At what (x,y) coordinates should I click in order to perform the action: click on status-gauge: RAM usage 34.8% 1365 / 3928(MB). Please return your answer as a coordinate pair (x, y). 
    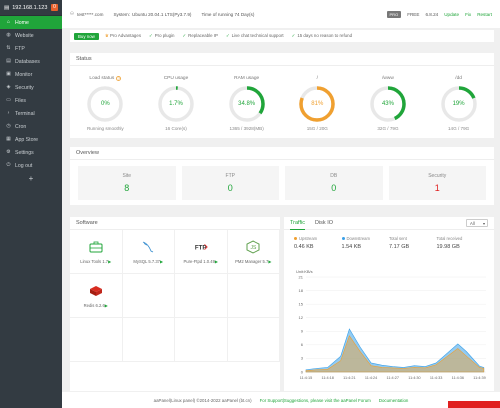
    Looking at the image, I should click on (247, 102).